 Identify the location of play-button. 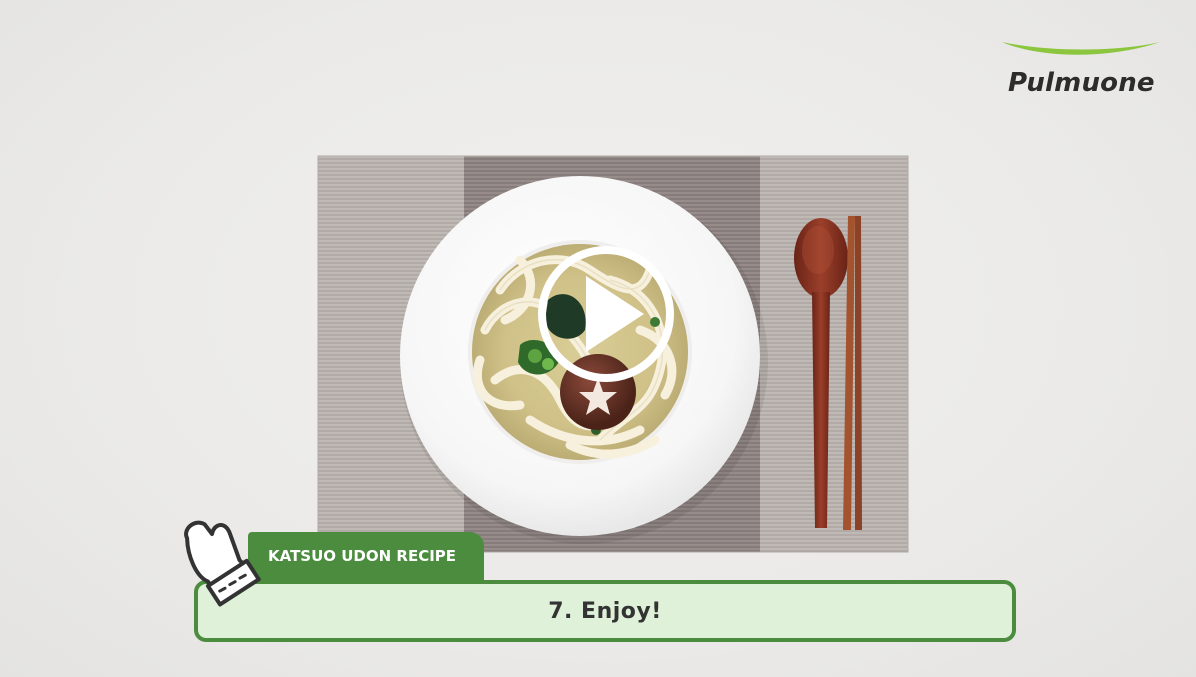
(606, 314).